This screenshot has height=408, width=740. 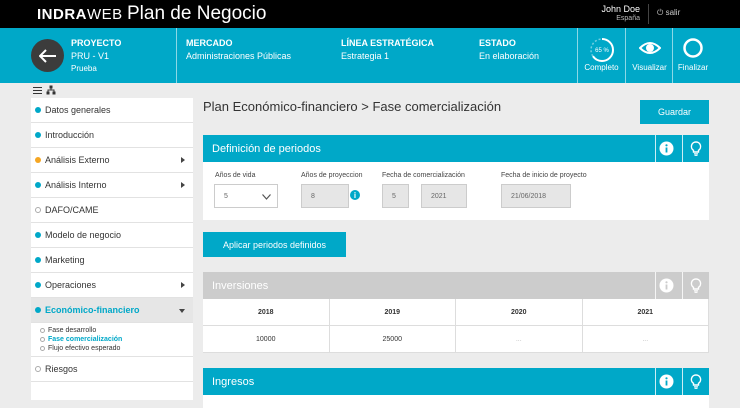 What do you see at coordinates (116, 348) in the screenshot?
I see `subitem-flujo-efectivo: Flujo efectivo esperado` at bounding box center [116, 348].